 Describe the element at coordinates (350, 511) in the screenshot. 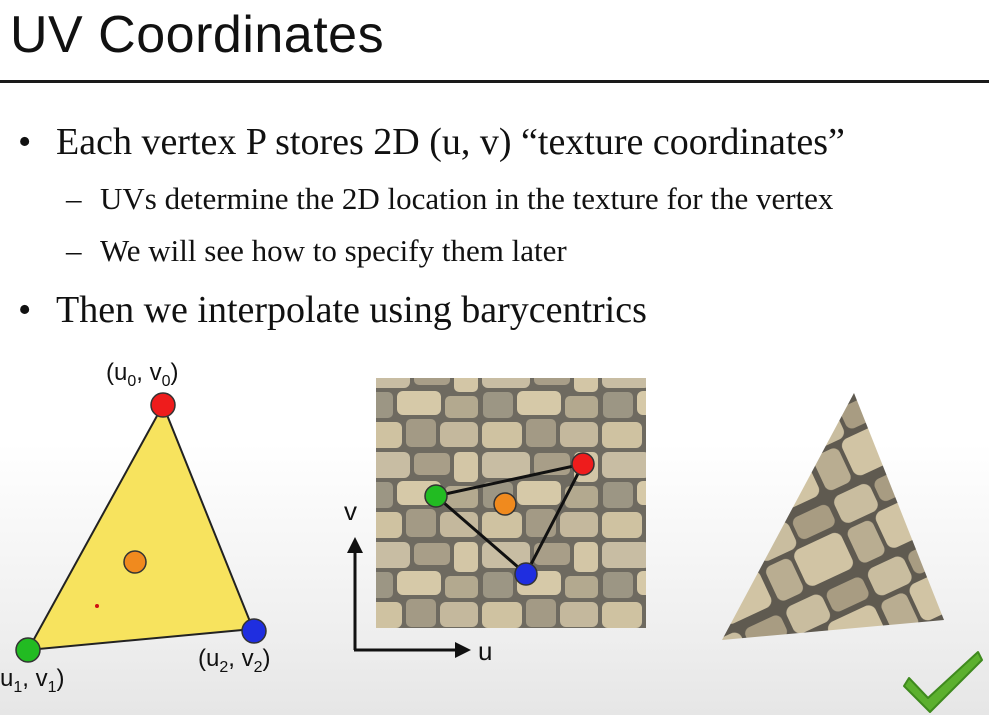

I see `v-axis-label: v` at that location.